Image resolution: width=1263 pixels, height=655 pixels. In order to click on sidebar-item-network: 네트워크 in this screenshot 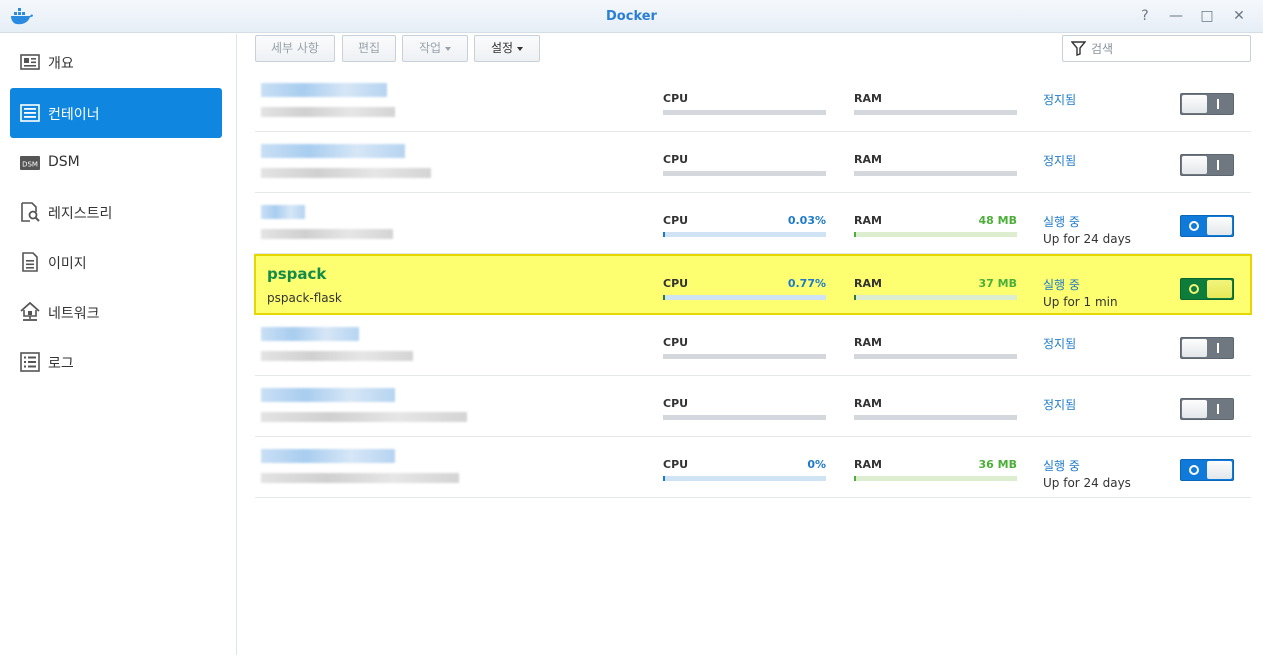, I will do `click(116, 312)`.